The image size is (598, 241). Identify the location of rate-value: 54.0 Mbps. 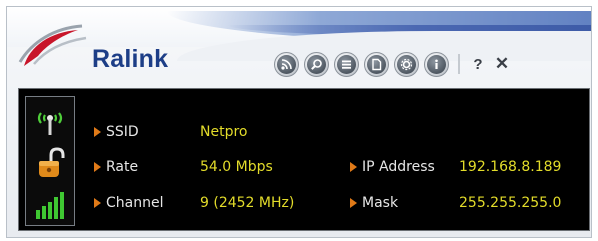
(236, 167).